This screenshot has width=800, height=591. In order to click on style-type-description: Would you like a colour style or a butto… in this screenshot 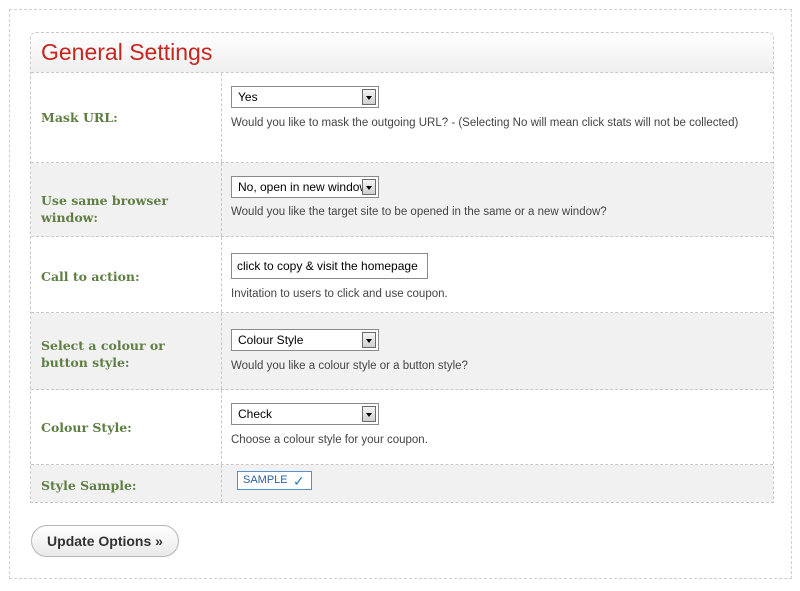, I will do `click(349, 366)`.